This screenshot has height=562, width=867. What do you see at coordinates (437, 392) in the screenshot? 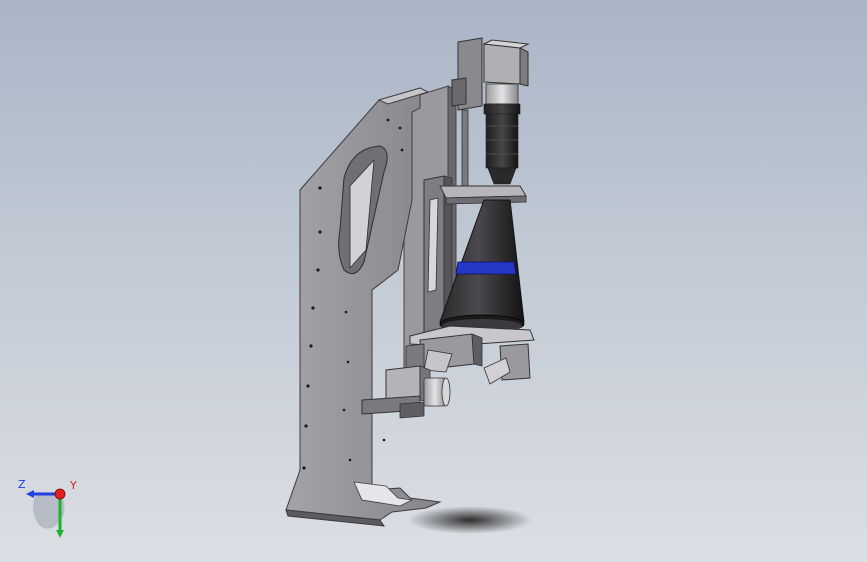
I see `motor-cylinder` at bounding box center [437, 392].